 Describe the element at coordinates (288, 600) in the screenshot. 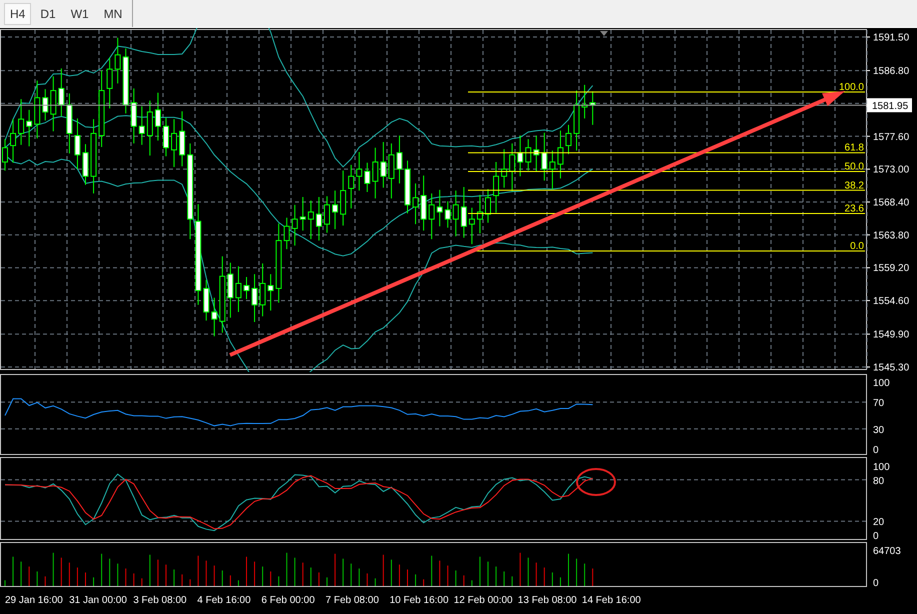

I see `time-axis-label: 6 Feb 00:00` at that location.